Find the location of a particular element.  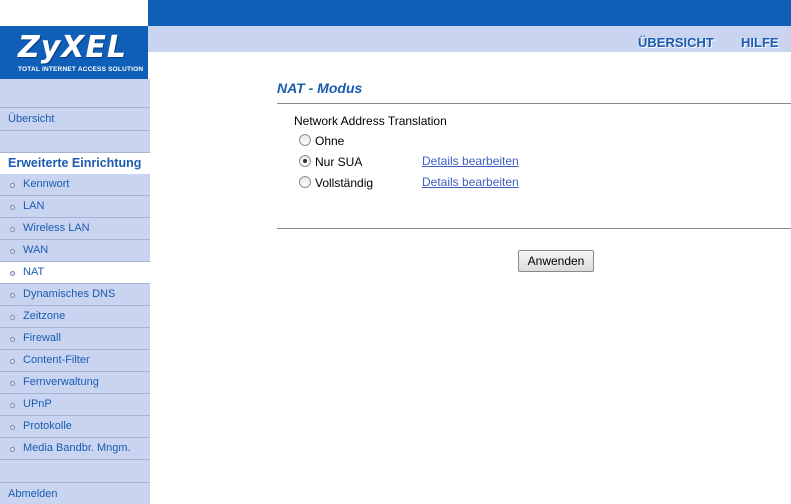

sidebar-item-dynamisches-dns: Dynamisches DNS is located at coordinates (75, 295).